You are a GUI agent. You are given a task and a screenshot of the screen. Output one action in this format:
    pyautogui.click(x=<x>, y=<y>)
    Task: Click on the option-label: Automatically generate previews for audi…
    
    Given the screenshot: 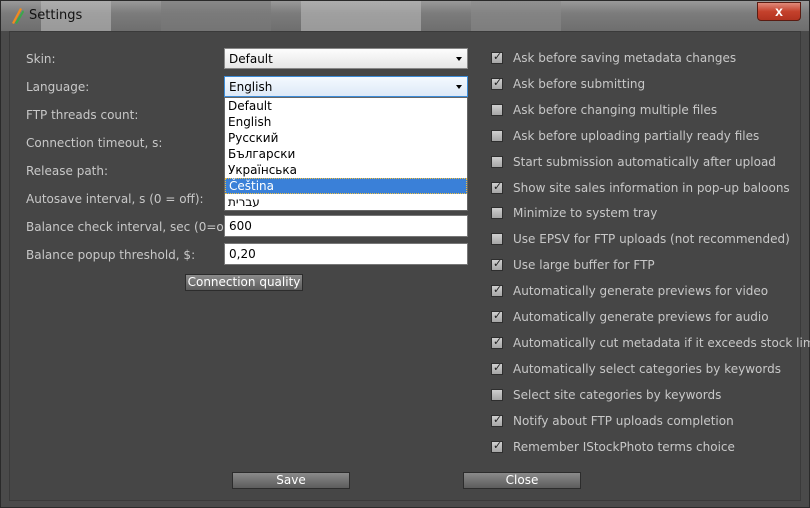 What is the action you would take?
    pyautogui.click(x=641, y=317)
    